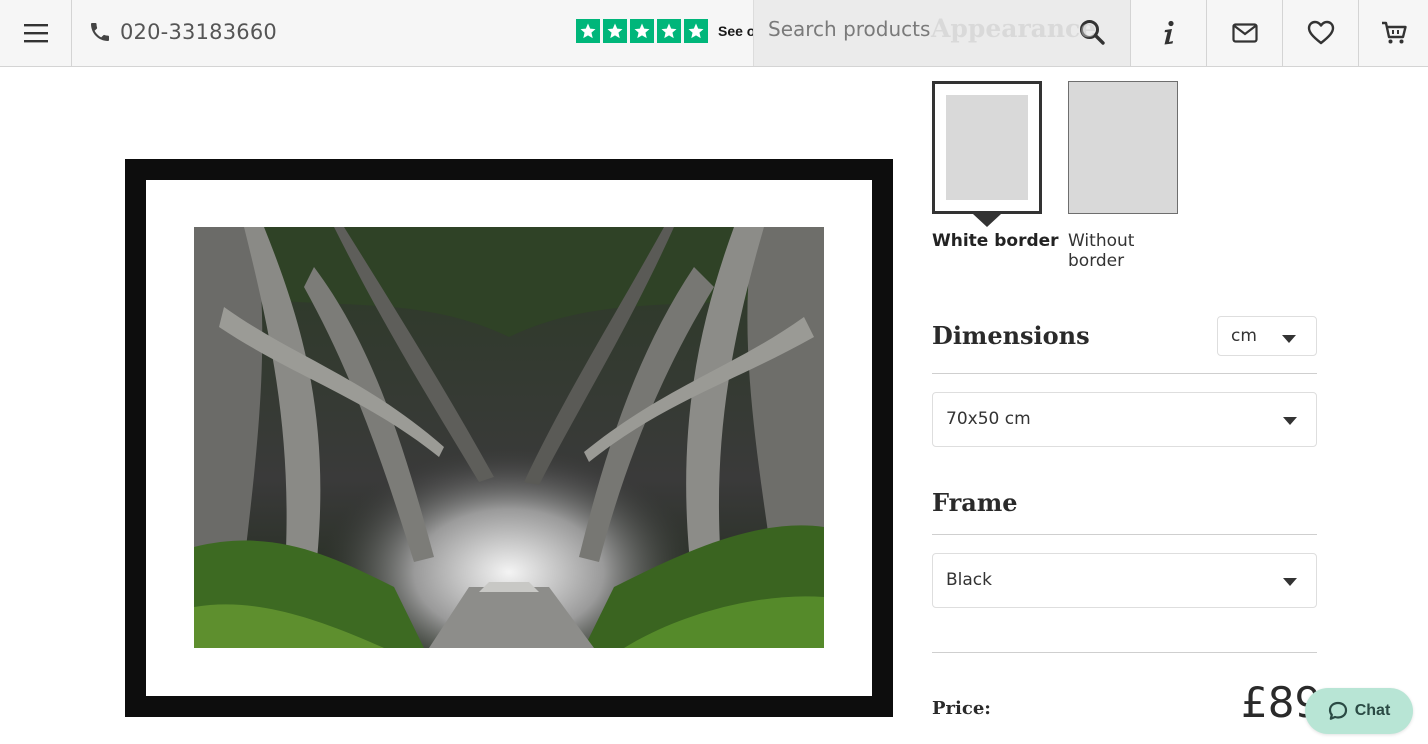 This screenshot has height=744, width=1428. I want to click on dimensions-title: Dimensions, so click(1011, 335).